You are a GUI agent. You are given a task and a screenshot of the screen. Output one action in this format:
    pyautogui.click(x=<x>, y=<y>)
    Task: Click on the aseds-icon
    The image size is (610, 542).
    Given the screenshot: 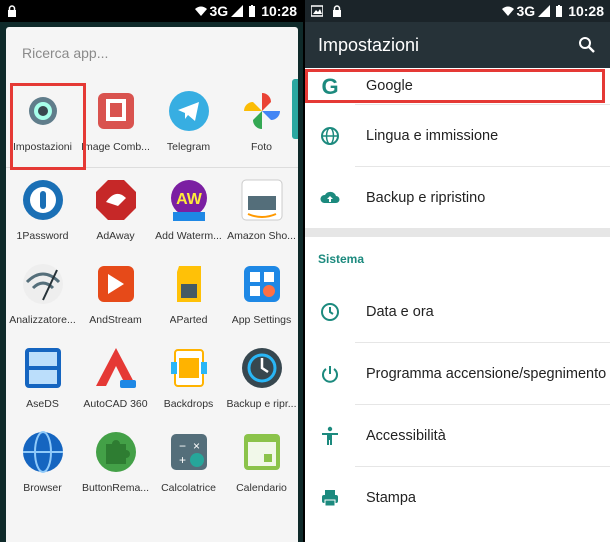 What is the action you would take?
    pyautogui.click(x=43, y=368)
    